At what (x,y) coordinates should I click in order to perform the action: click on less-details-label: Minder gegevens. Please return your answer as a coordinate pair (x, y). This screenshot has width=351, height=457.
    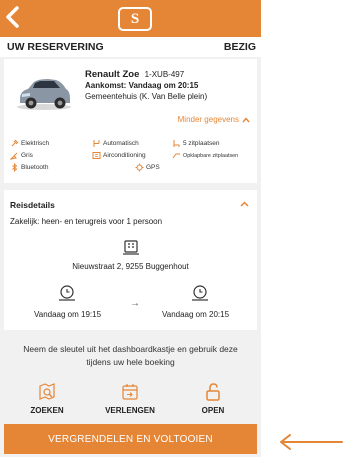
    Looking at the image, I should click on (208, 119).